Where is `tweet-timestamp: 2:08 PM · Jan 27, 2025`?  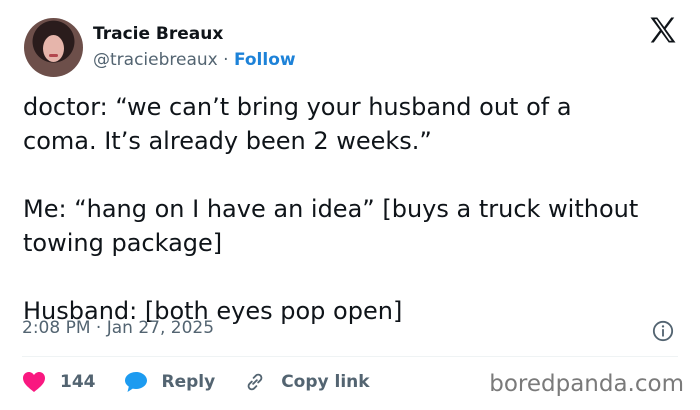
tweet-timestamp: 2:08 PM · Jan 27, 2025 is located at coordinates (118, 328).